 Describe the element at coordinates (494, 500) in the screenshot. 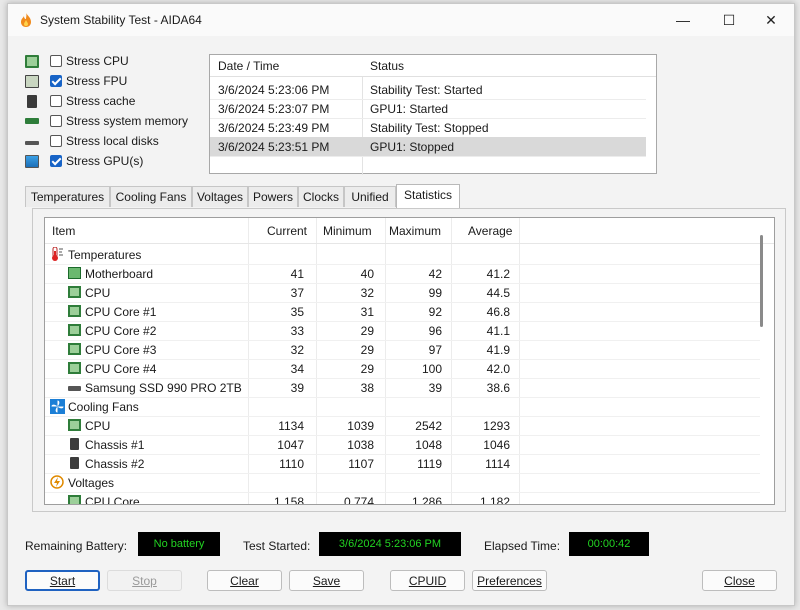

I see `cell-average: 1.182` at that location.